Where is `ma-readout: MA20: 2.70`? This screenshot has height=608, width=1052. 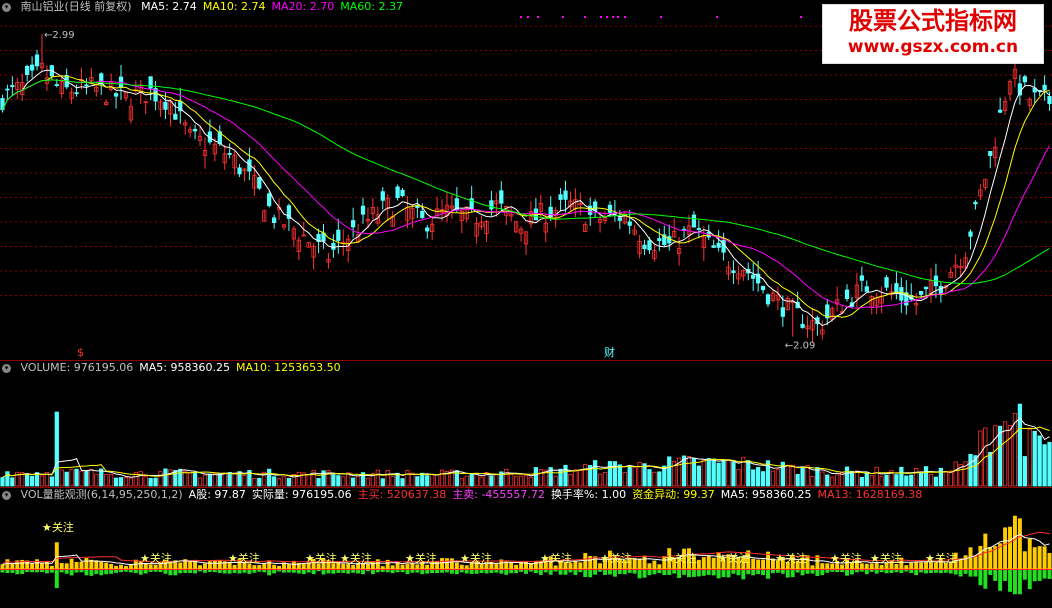
ma-readout: MA20: 2.70 is located at coordinates (303, 6).